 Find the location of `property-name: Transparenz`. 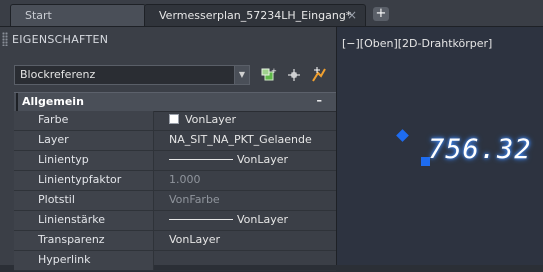

property-name: Transparenz is located at coordinates (84, 240).